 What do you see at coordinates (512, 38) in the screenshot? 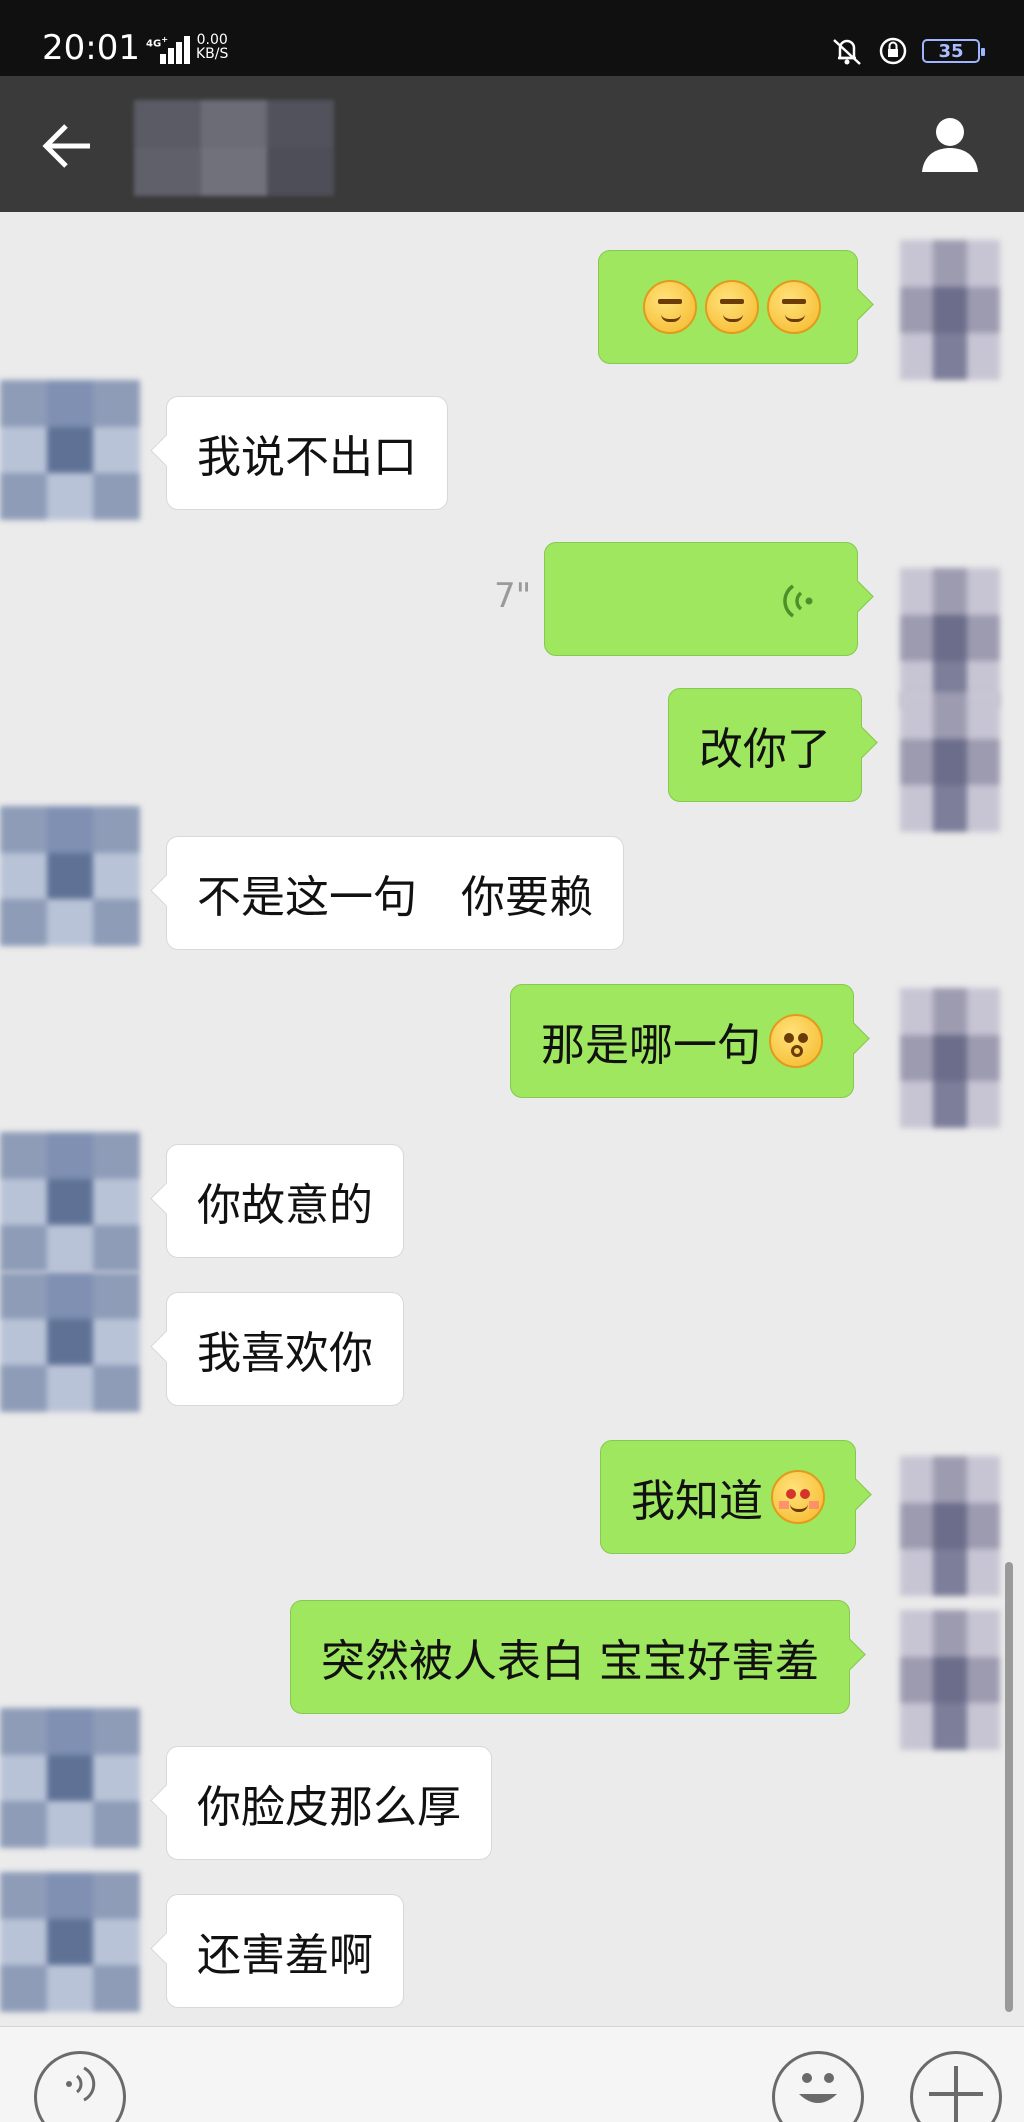
I see `status-bar: 20:01 4G+ 0.00 KB/S 35` at bounding box center [512, 38].